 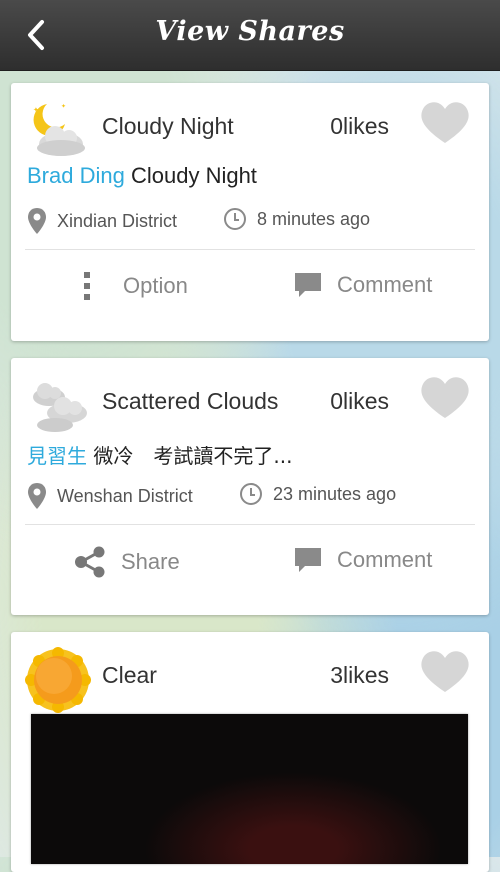 What do you see at coordinates (60, 407) in the screenshot?
I see `scattered-clouds-icon` at bounding box center [60, 407].